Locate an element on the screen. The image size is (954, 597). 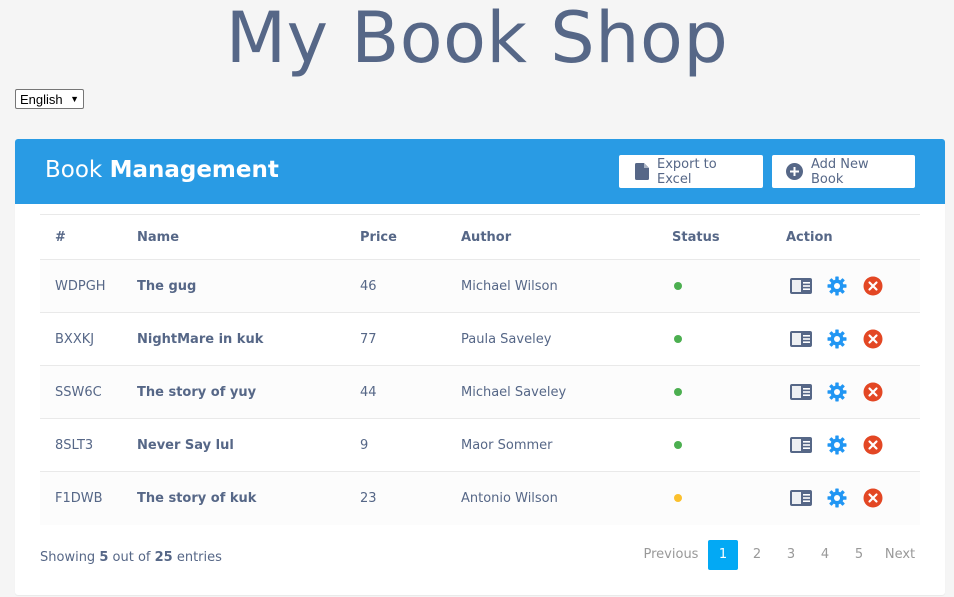
chevron-down-icon: ▼ is located at coordinates (74, 99).